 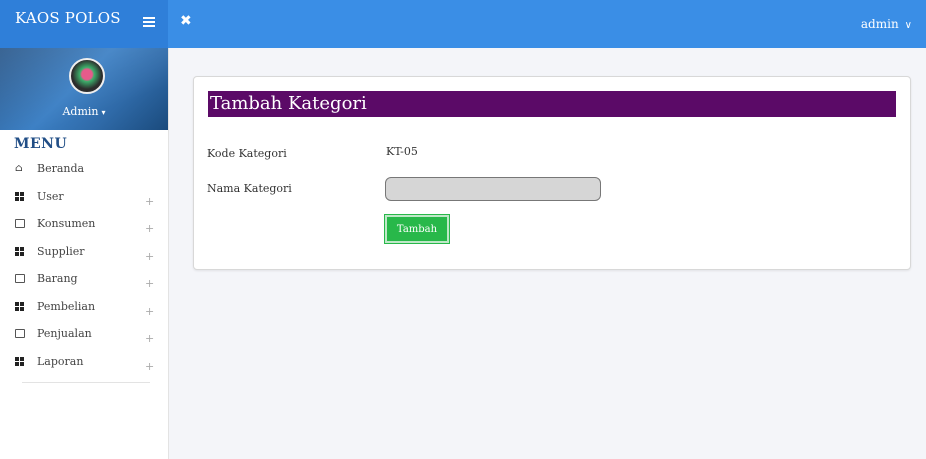 I want to click on page-title: Tambah Kategori, so click(x=552, y=104).